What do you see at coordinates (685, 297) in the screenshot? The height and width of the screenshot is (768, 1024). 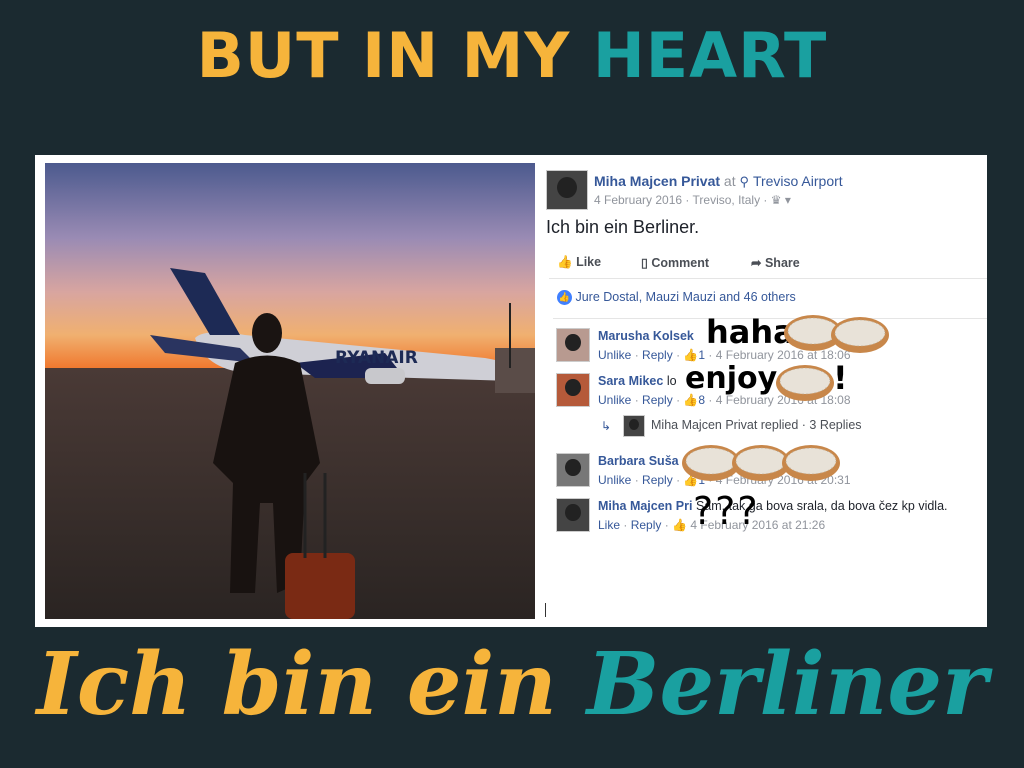 I see `reactions-summary: Jure Dostal, Mauzi Mauzi and 46 others` at bounding box center [685, 297].